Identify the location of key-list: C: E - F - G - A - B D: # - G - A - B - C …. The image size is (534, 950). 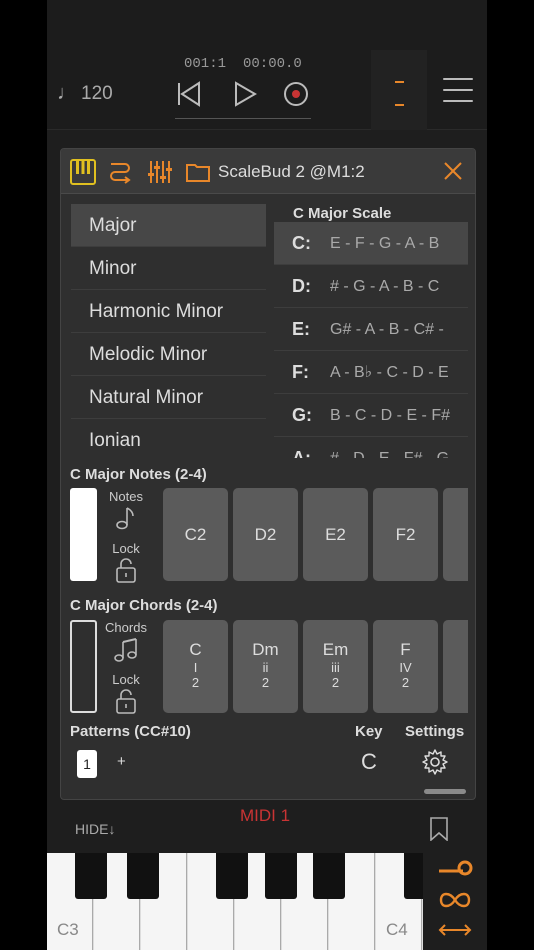
(371, 340).